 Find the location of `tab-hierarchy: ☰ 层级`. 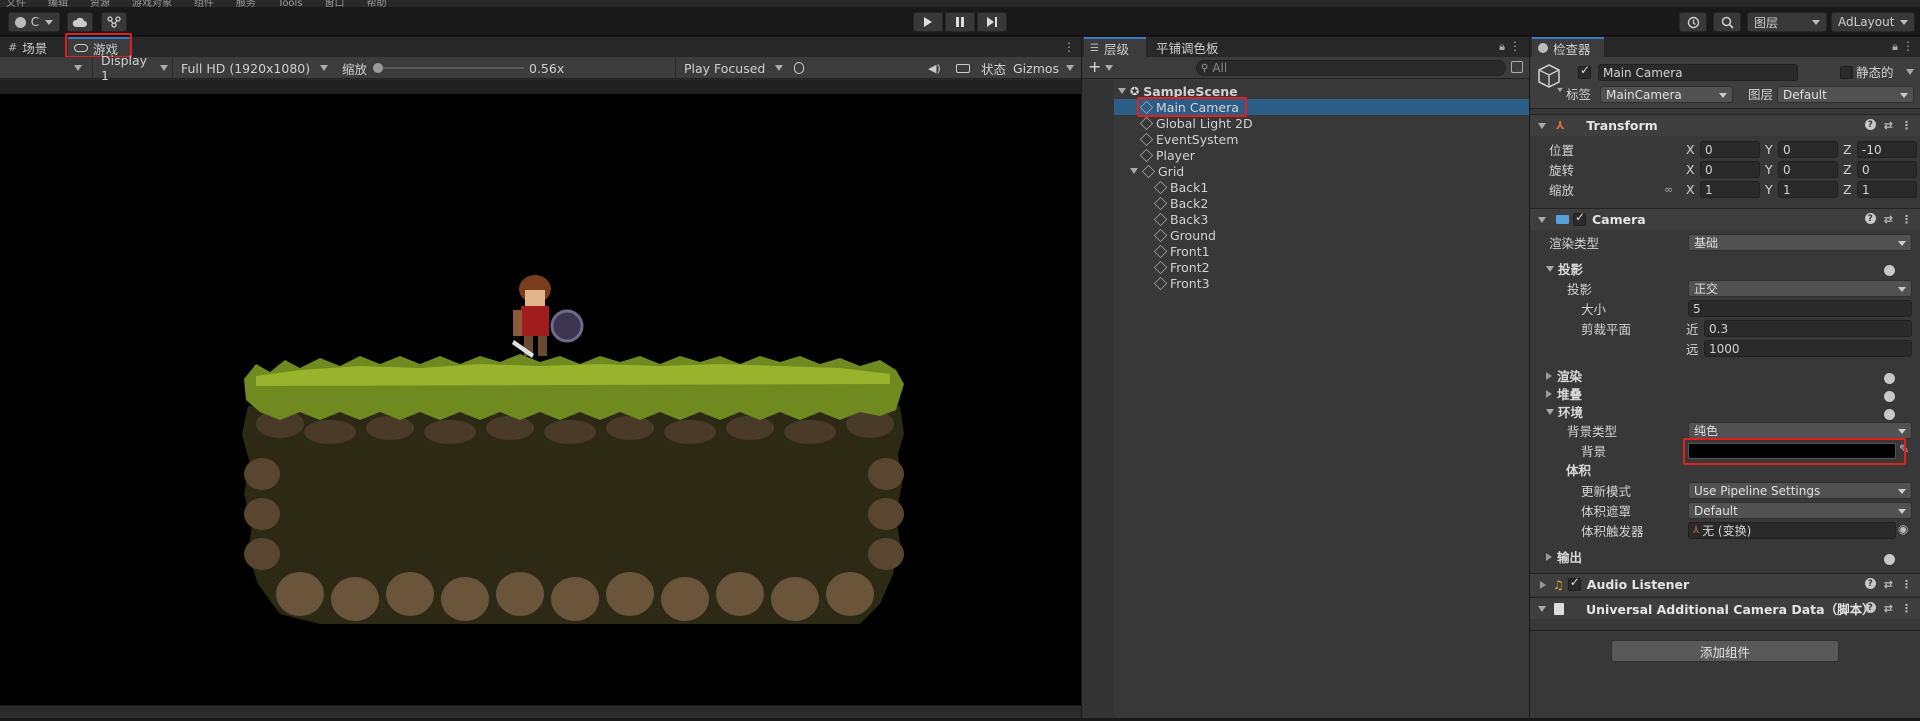

tab-hierarchy: ☰ 层级 is located at coordinates (1115, 47).